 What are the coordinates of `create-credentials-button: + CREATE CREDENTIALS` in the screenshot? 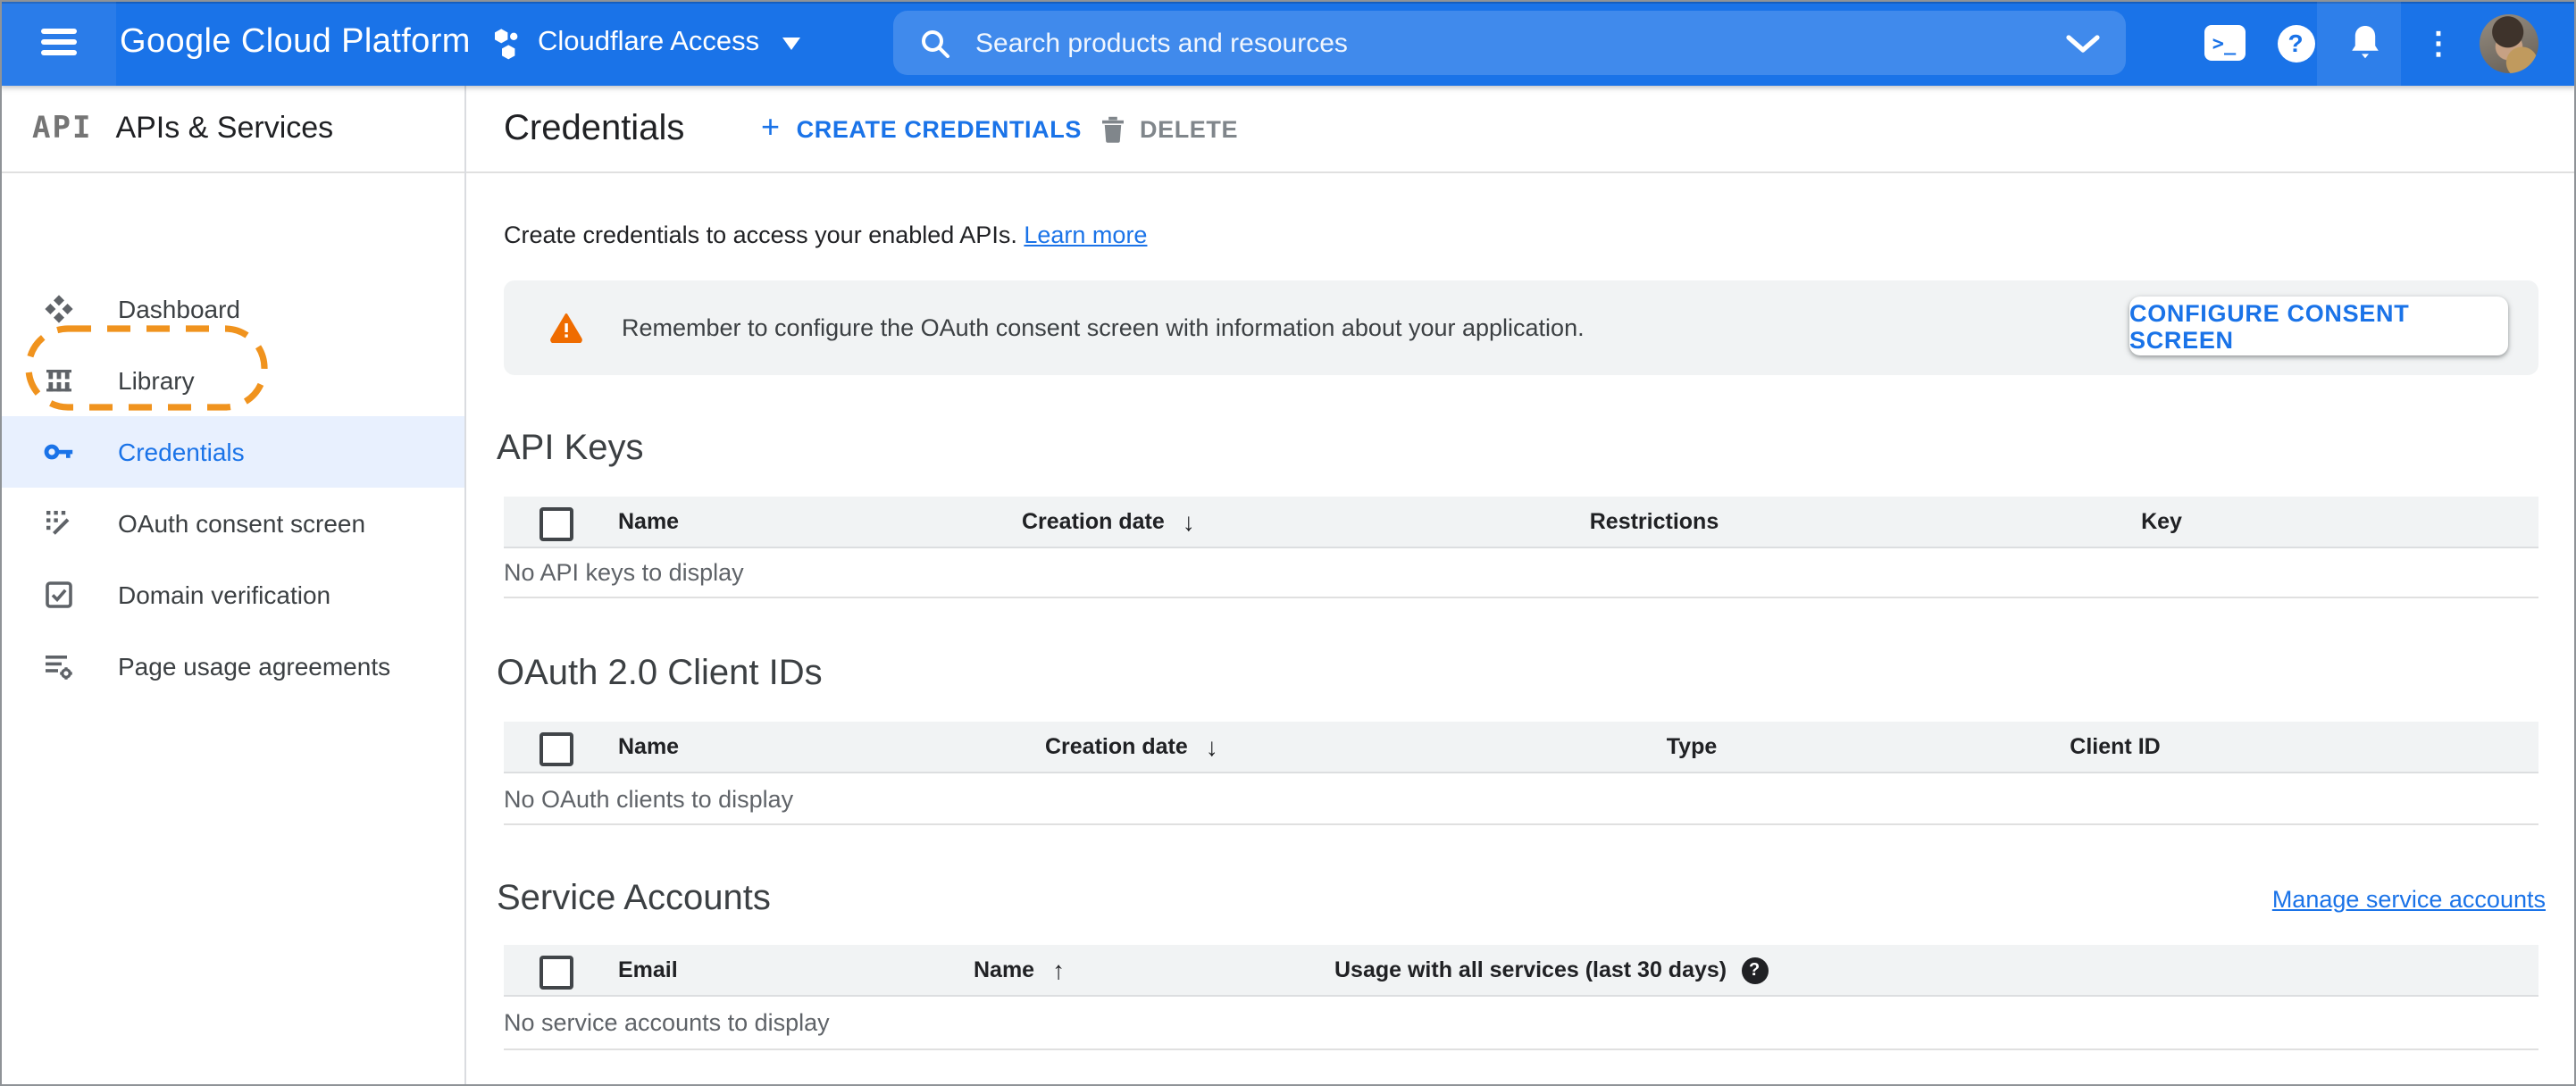 It's located at (922, 128).